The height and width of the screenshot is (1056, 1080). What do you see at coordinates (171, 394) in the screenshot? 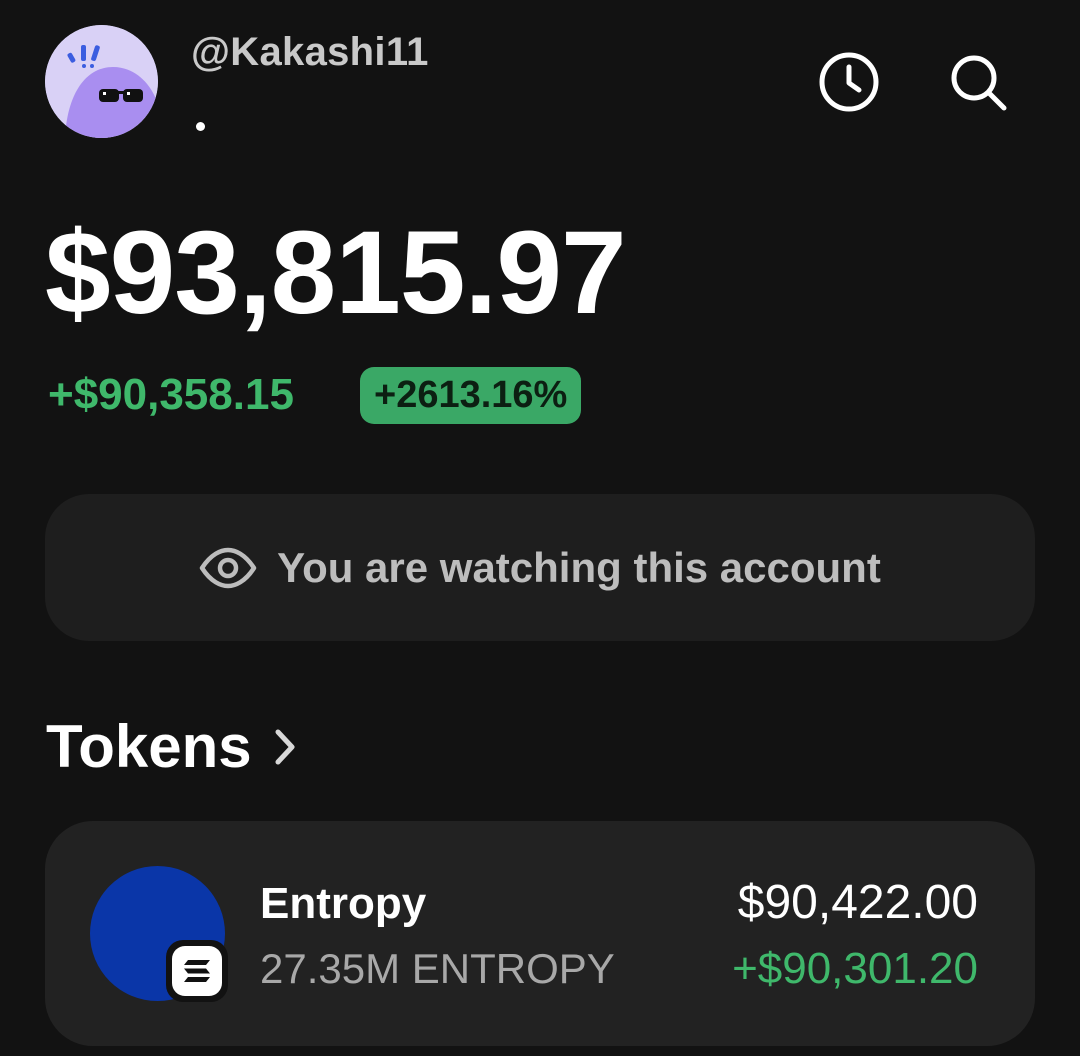
I see `balance-change-amount: +$90,358.15` at bounding box center [171, 394].